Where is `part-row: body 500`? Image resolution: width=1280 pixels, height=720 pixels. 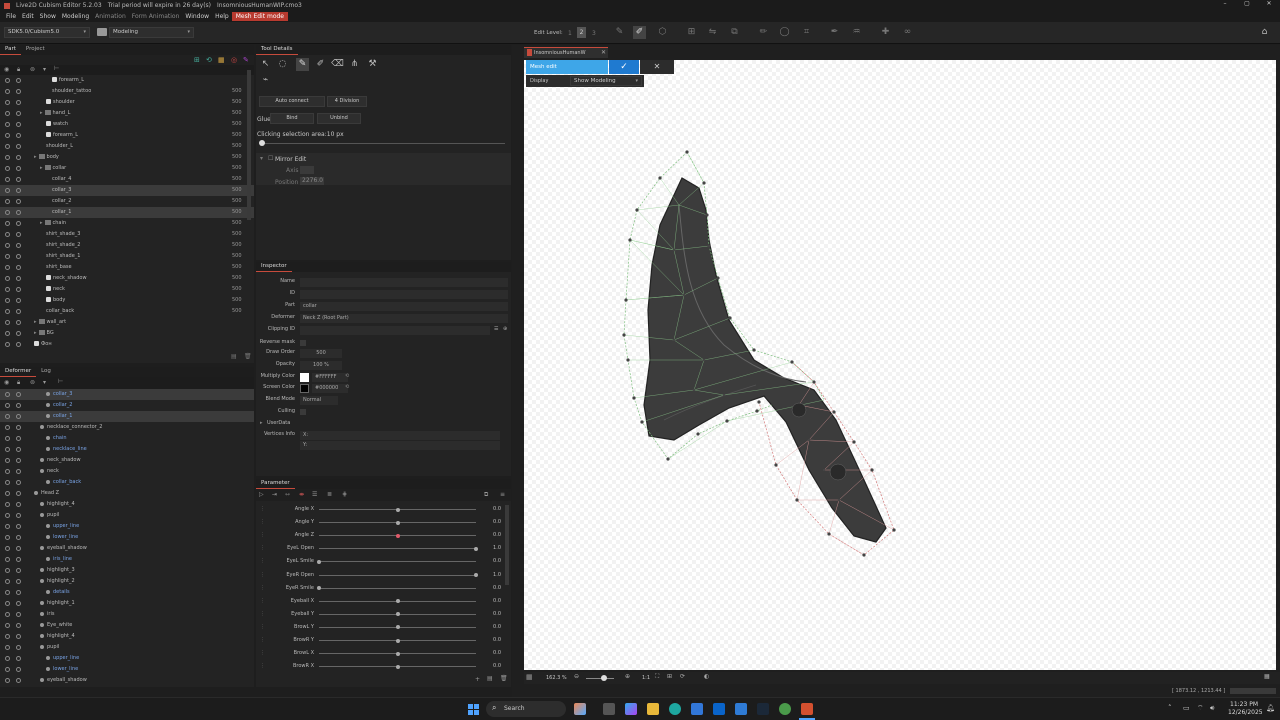 part-row: body 500 is located at coordinates (127, 300).